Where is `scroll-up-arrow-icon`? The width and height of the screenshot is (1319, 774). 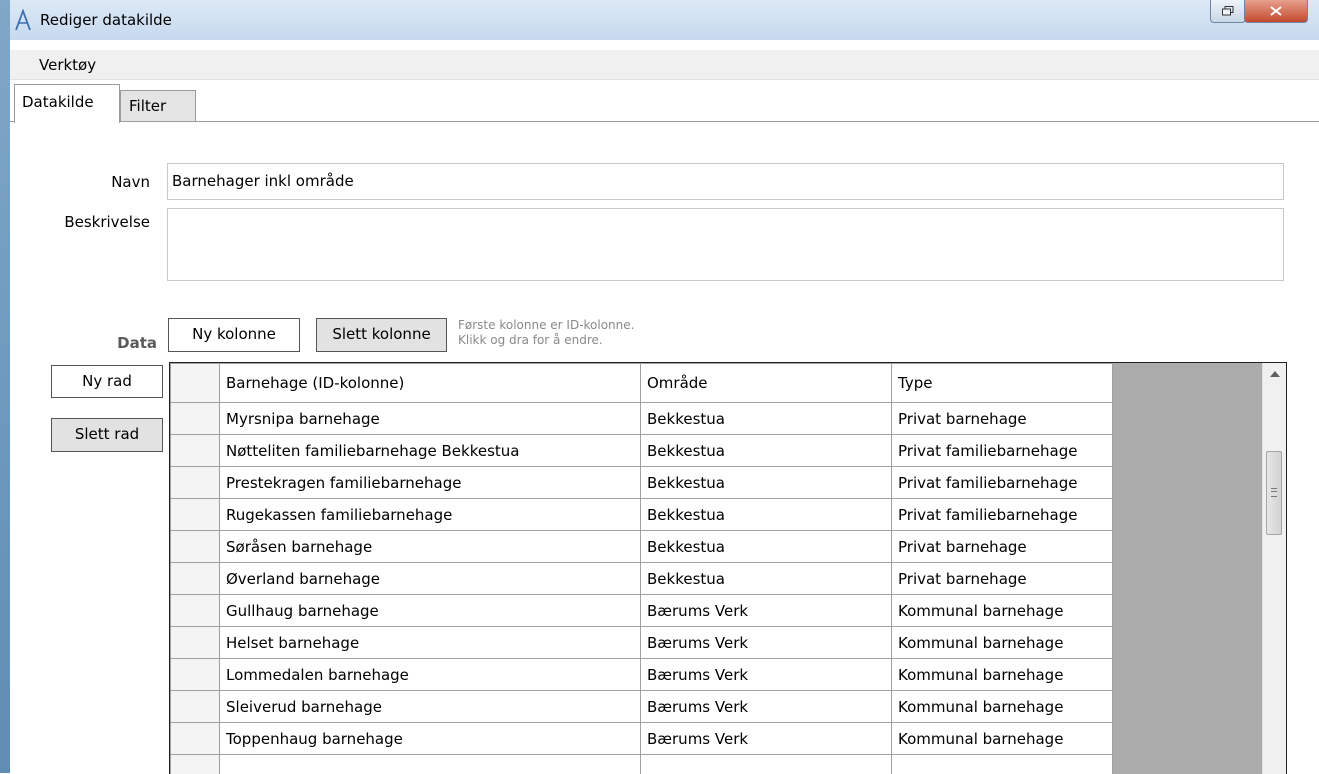
scroll-up-arrow-icon is located at coordinates (1275, 374).